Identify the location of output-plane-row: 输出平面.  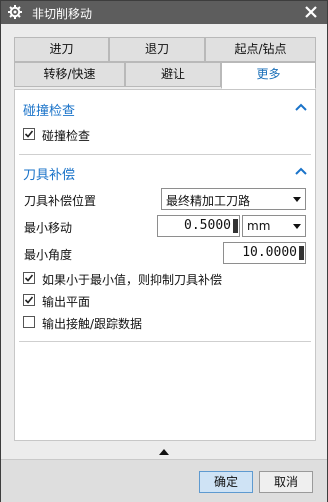
(165, 301).